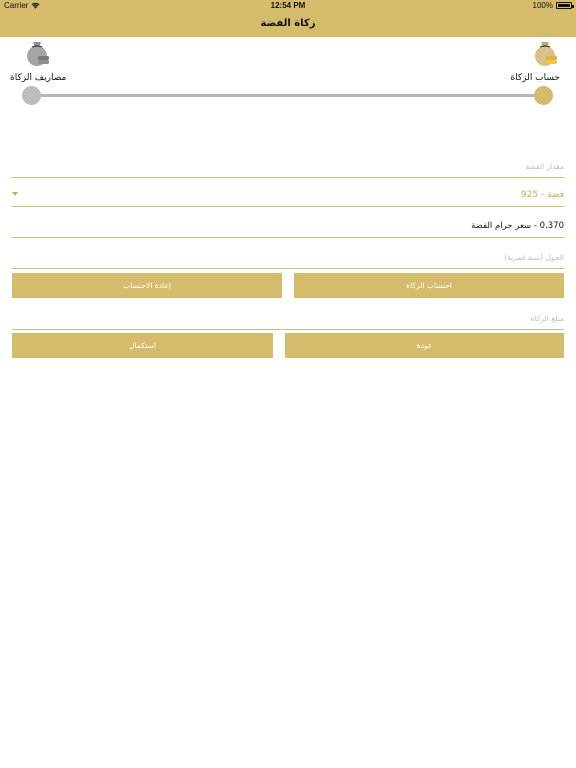  I want to click on recalculate-button: إعادة الاحتساب, so click(147, 285).